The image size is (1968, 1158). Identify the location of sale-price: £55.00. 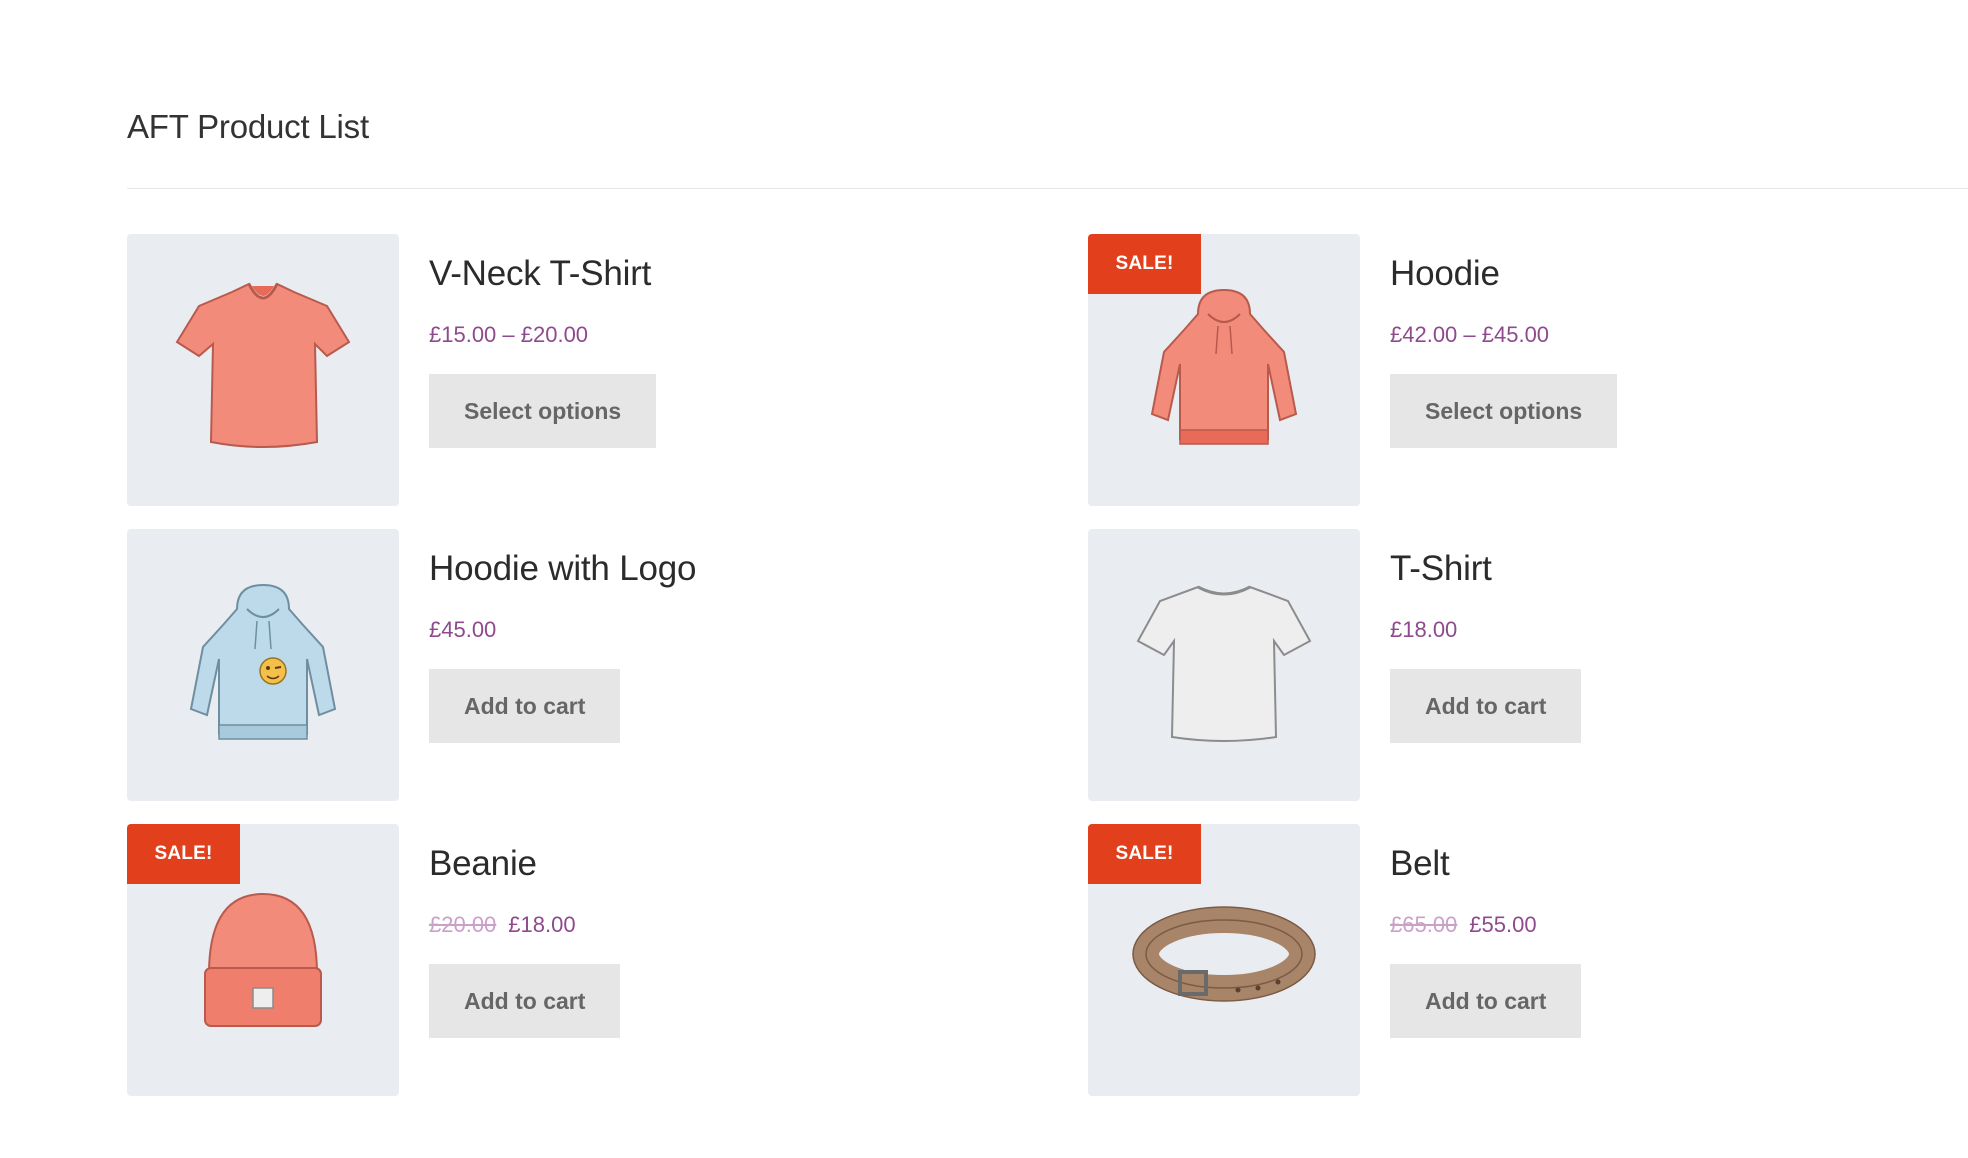
(1503, 924).